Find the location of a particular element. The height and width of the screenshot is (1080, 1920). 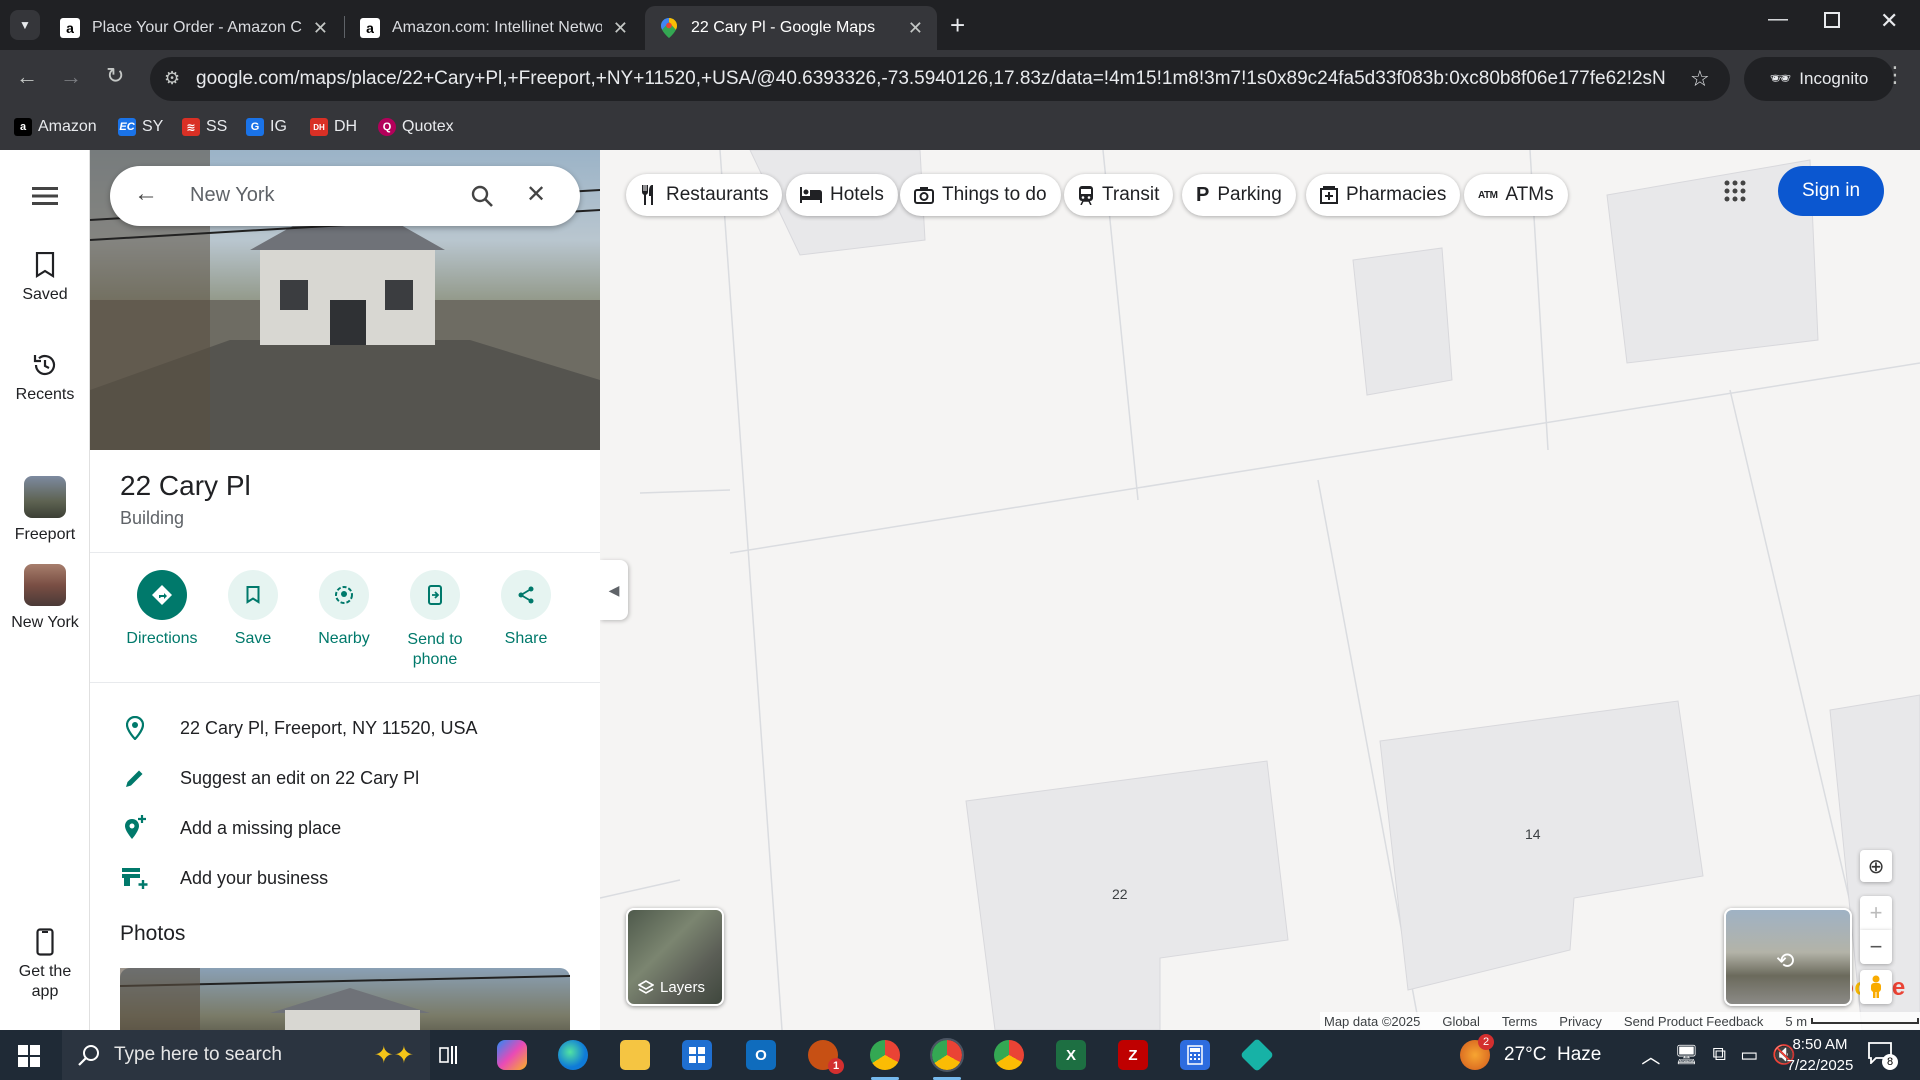

chrome-icon is located at coordinates (885, 1055).